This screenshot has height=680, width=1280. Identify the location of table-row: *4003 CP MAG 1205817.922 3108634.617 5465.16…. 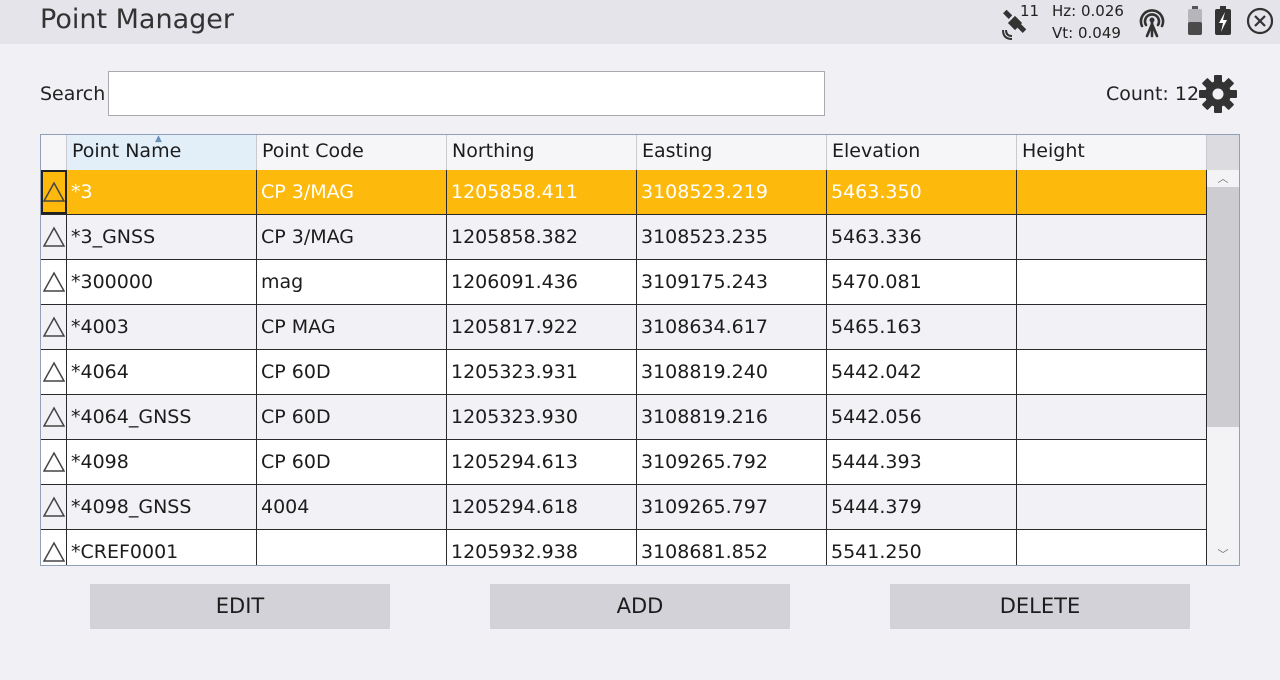
(624, 327).